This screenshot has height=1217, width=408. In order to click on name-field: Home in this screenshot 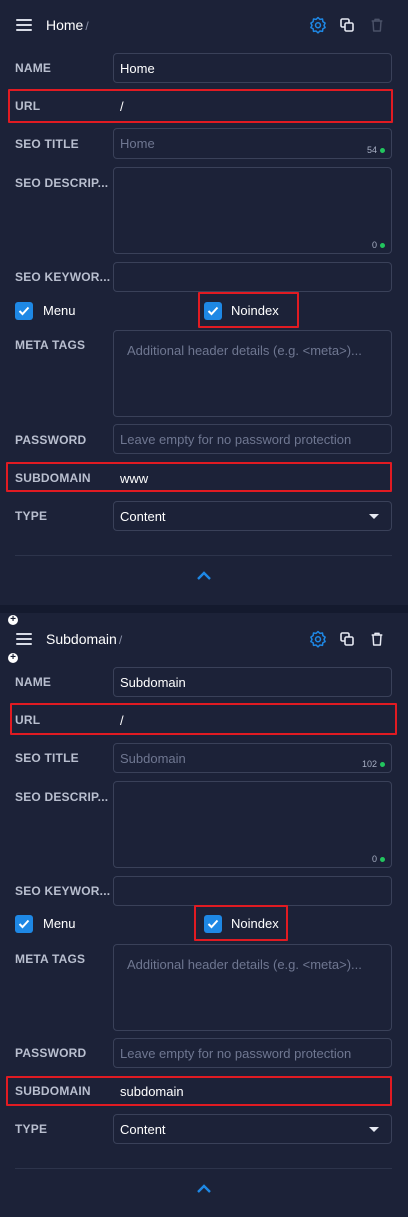, I will do `click(252, 68)`.